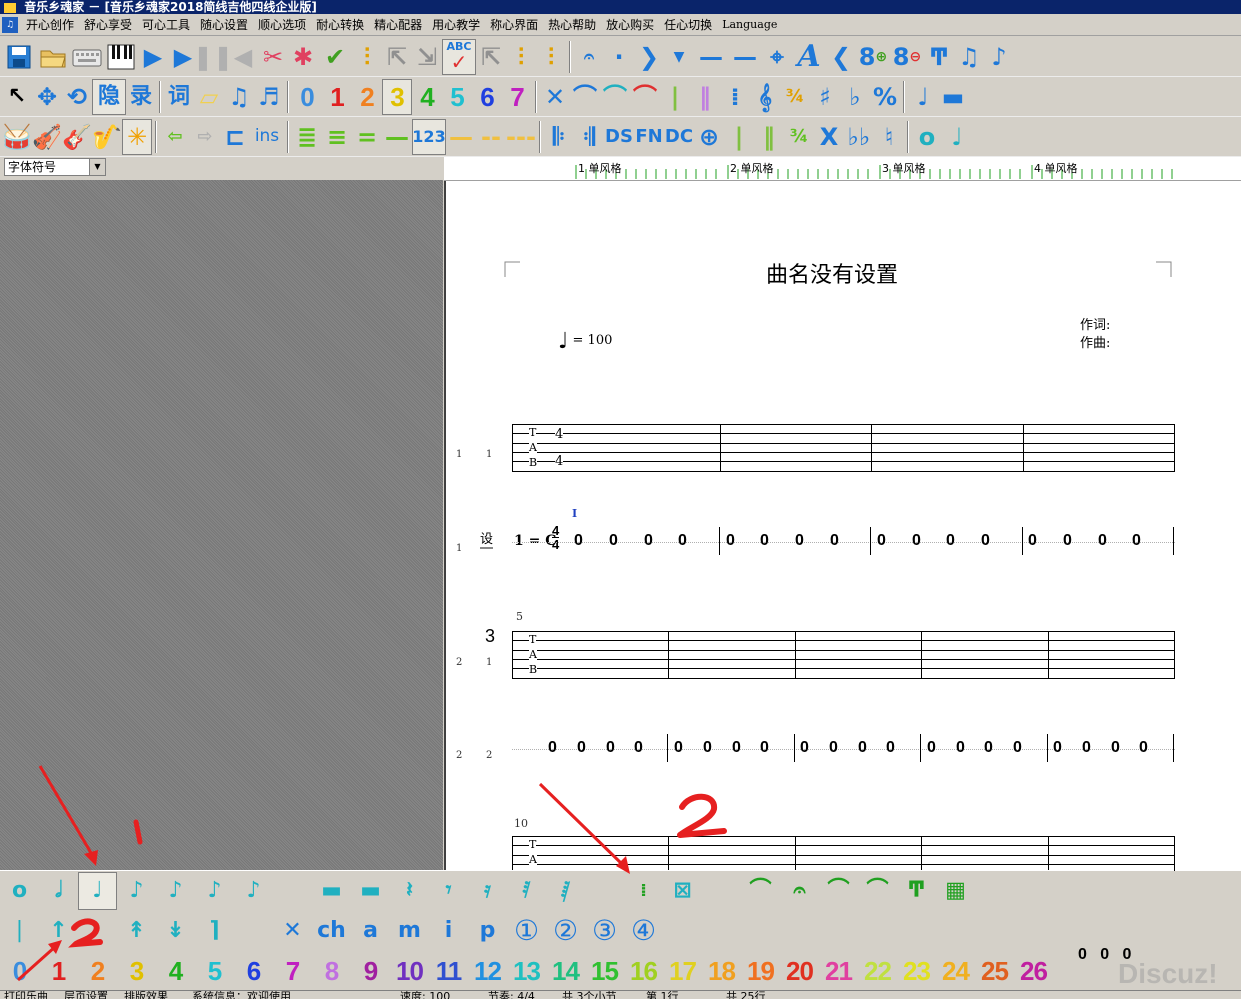  What do you see at coordinates (777, 57) in the screenshot?
I see `crosshair-icon: ⌖` at bounding box center [777, 57].